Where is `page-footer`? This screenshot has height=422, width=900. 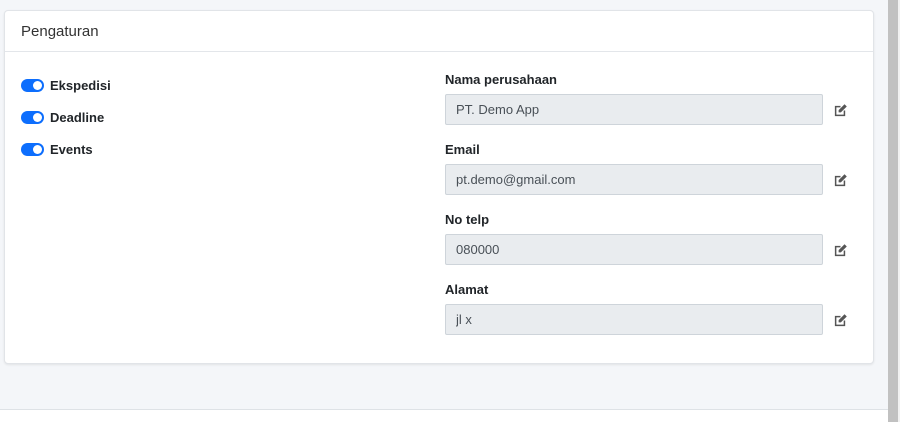 page-footer is located at coordinates (444, 416).